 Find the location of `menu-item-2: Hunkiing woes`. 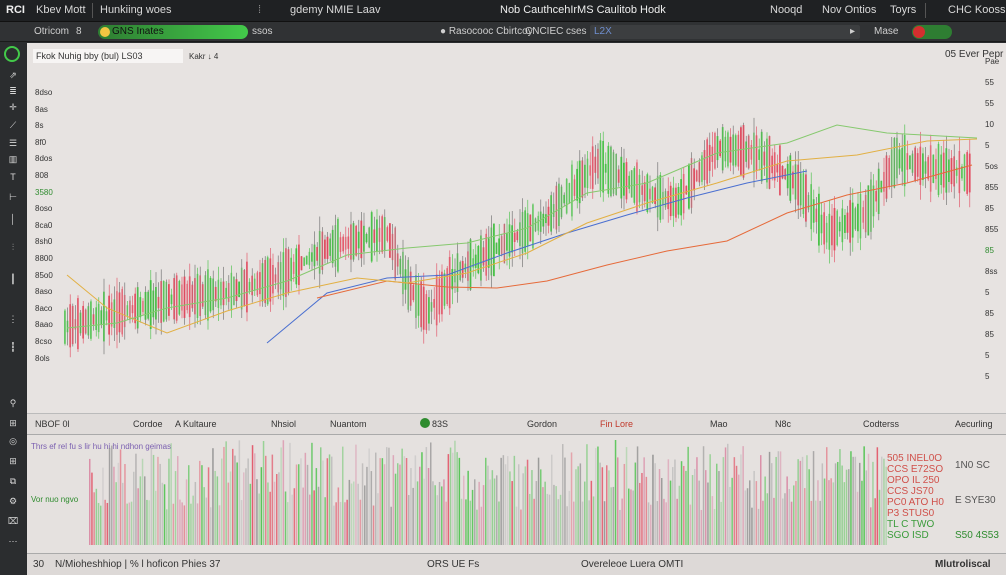

menu-item-2: Hunkiing woes is located at coordinates (136, 10).